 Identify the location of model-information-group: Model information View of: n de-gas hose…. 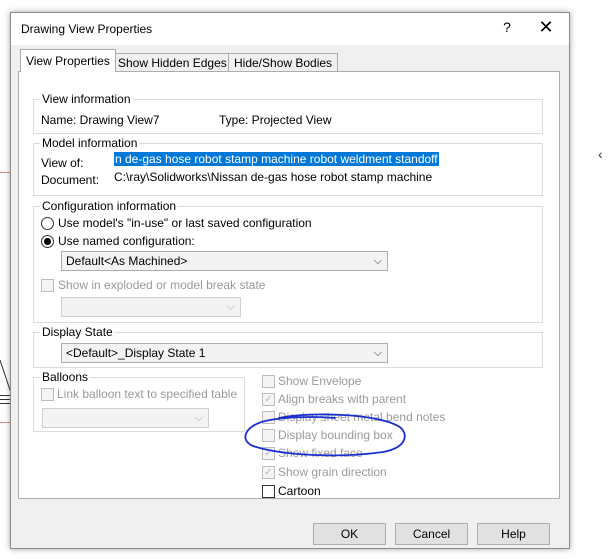
(288, 166).